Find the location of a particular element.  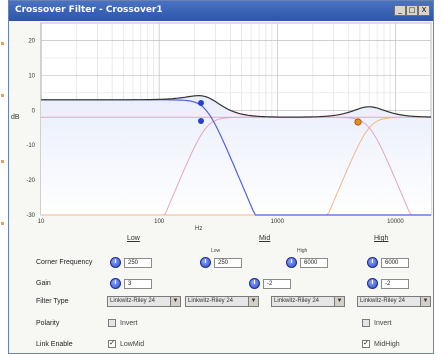

low-gain-handle is located at coordinates (201, 103).